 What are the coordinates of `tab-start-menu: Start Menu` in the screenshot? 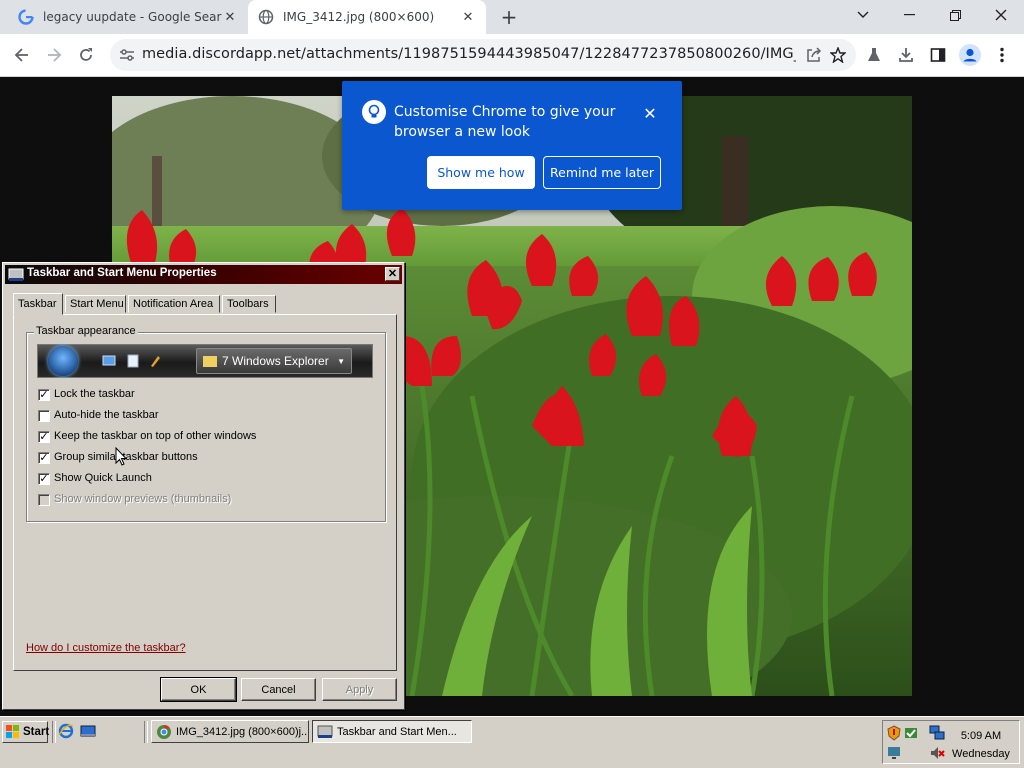 It's located at (95, 304).